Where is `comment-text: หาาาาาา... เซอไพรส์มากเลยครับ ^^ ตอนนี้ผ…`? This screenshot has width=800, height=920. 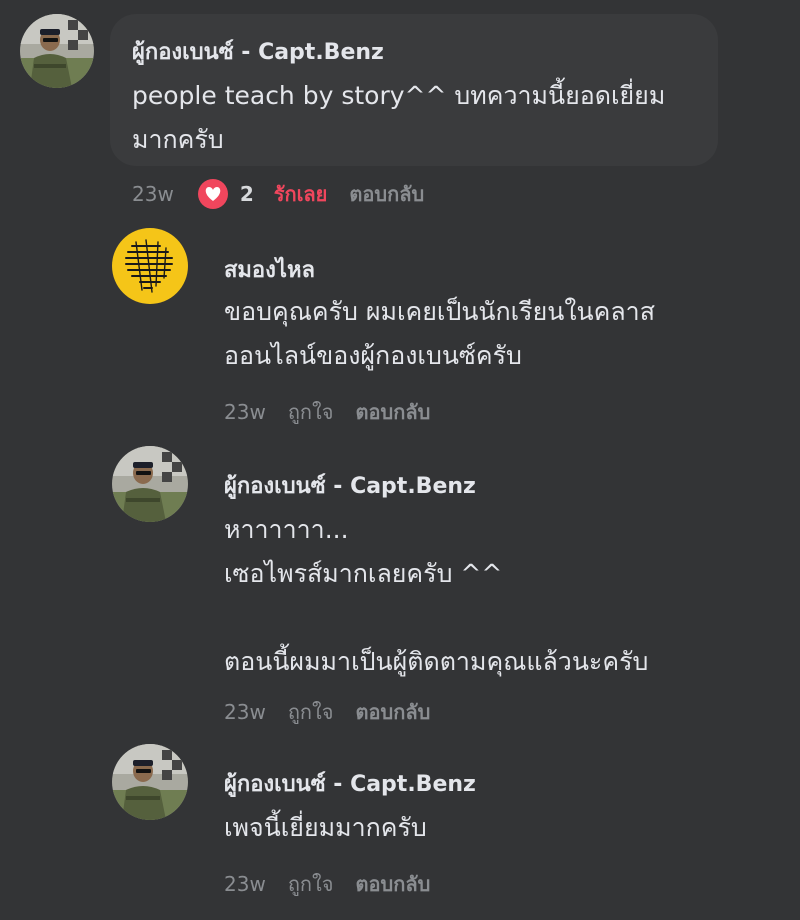
comment-text: หาาาาาา... เซอไพรส์มากเลยครับ ^^ ตอนนี้ผ… is located at coordinates (436, 595).